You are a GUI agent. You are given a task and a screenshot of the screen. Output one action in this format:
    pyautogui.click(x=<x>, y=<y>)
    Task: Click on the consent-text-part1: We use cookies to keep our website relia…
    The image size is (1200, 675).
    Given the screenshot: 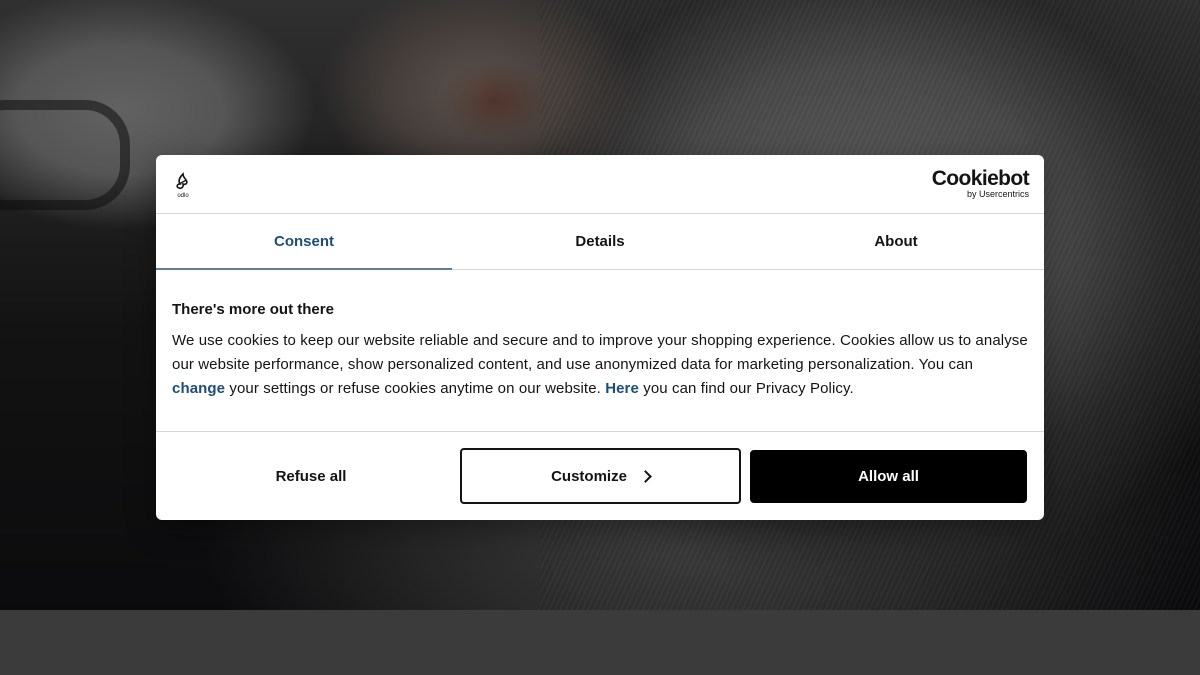 What is the action you would take?
    pyautogui.click(x=600, y=352)
    